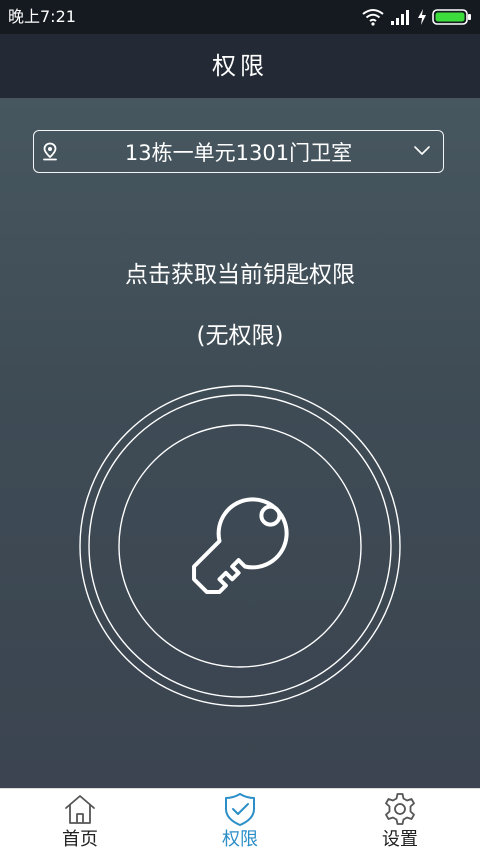 The height and width of the screenshot is (853, 480). What do you see at coordinates (417, 17) in the screenshot?
I see `status-icons` at bounding box center [417, 17].